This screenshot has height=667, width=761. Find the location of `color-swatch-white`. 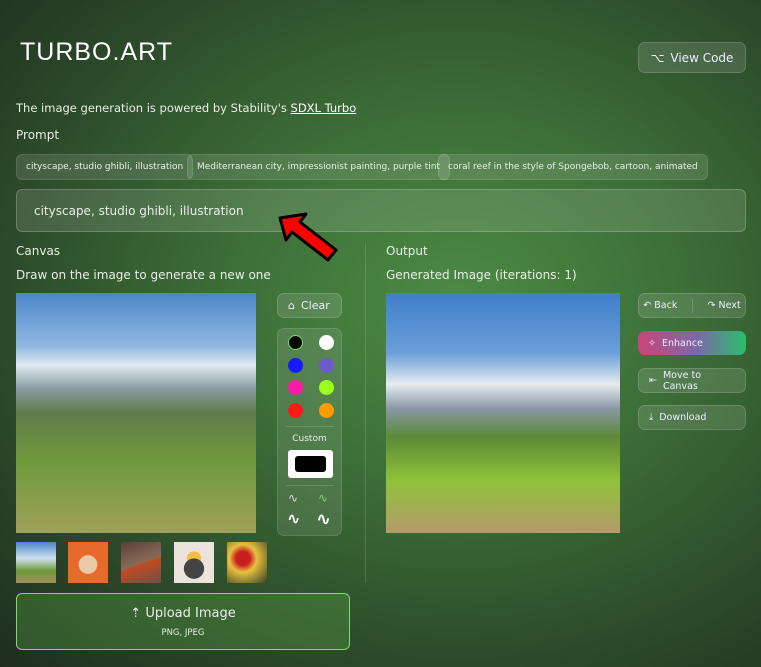

color-swatch-white is located at coordinates (326, 342).